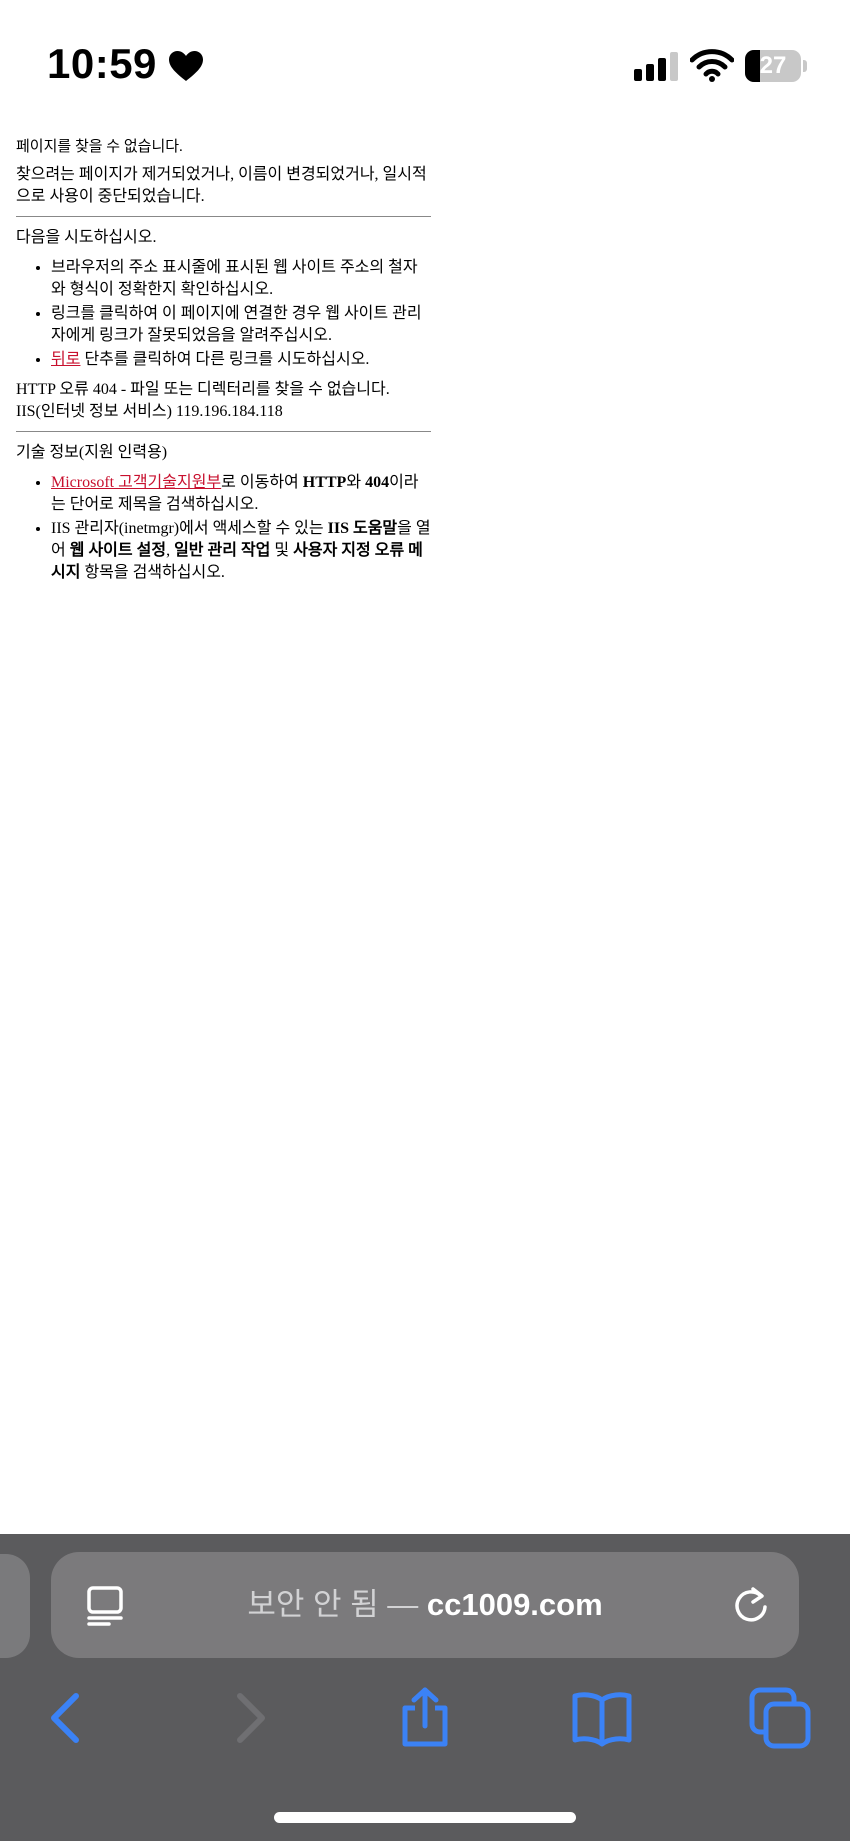 The image size is (850, 1841). I want to click on status-time: 10:59, so click(102, 63).